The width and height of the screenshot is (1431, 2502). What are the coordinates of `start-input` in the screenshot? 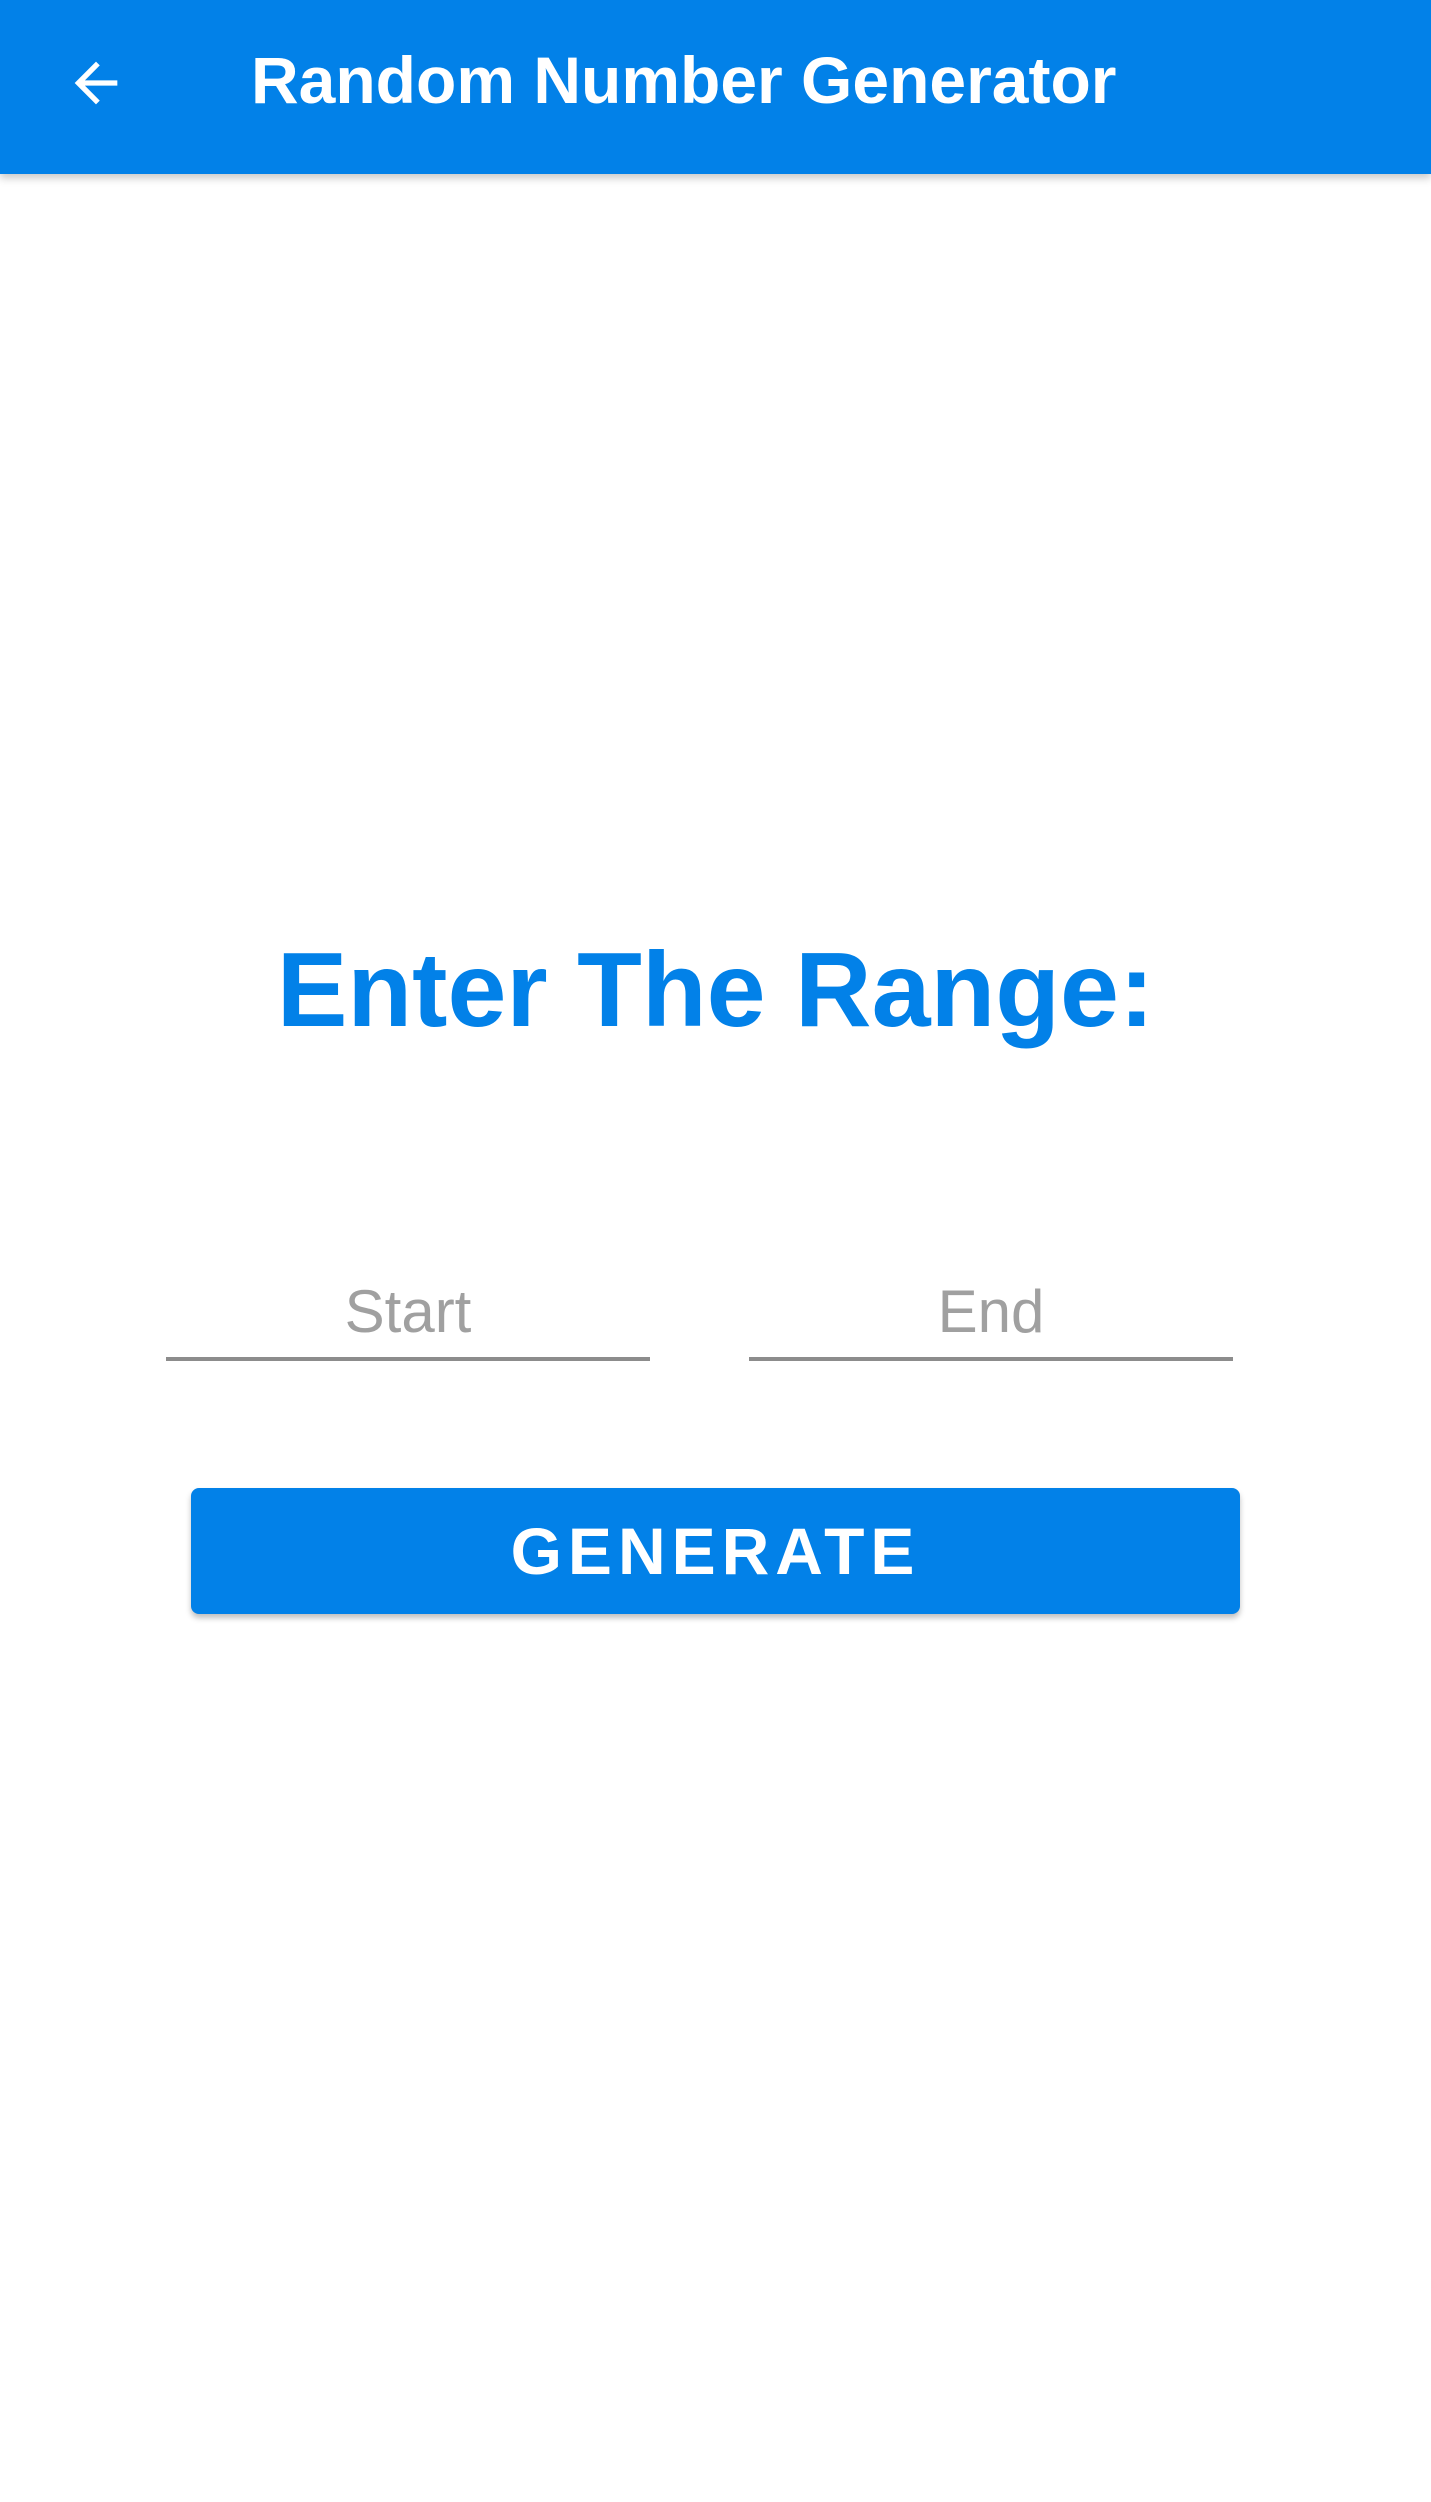 It's located at (408, 1313).